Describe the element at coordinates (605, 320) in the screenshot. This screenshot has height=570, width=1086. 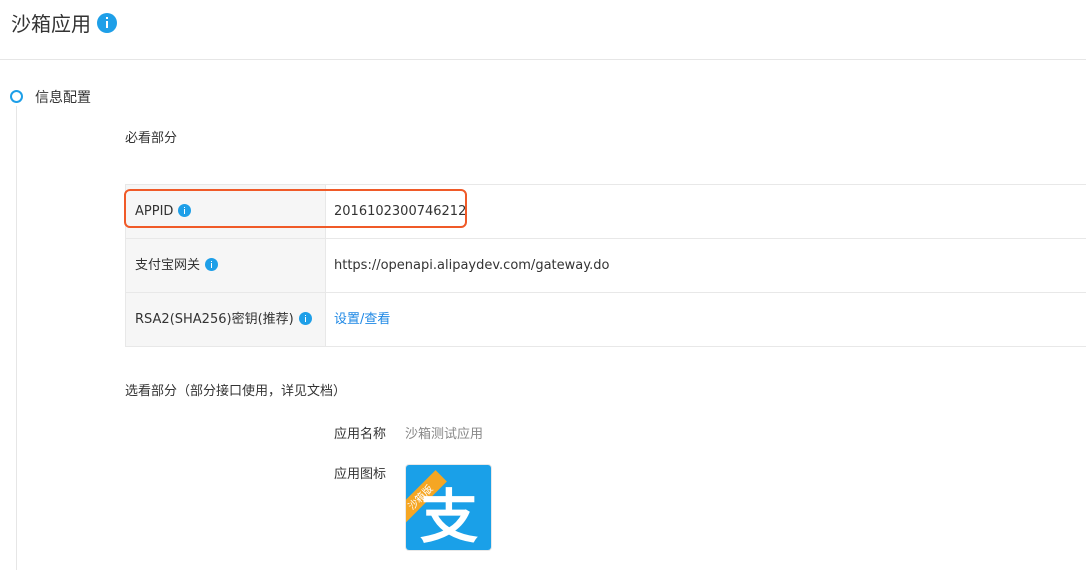
I see `config-row-rsa2-key: RSA2(SHA256)密钥(推荐) 设置/查看` at that location.